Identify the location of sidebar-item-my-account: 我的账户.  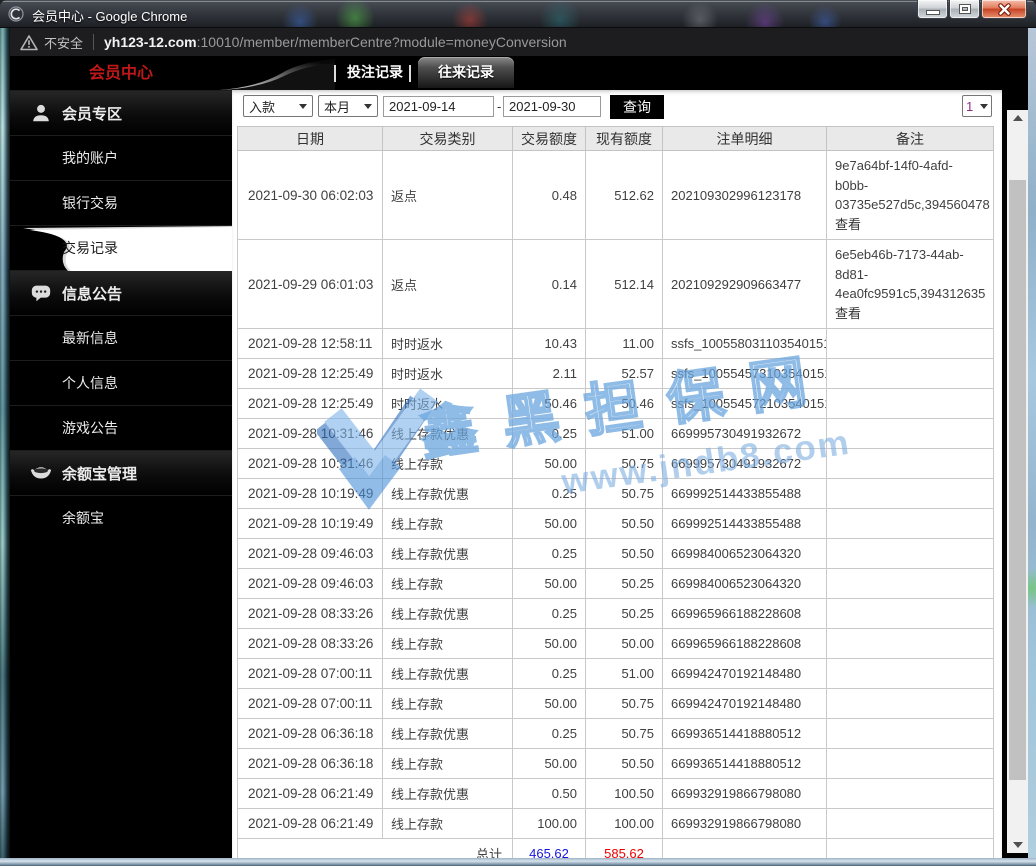
(121, 157).